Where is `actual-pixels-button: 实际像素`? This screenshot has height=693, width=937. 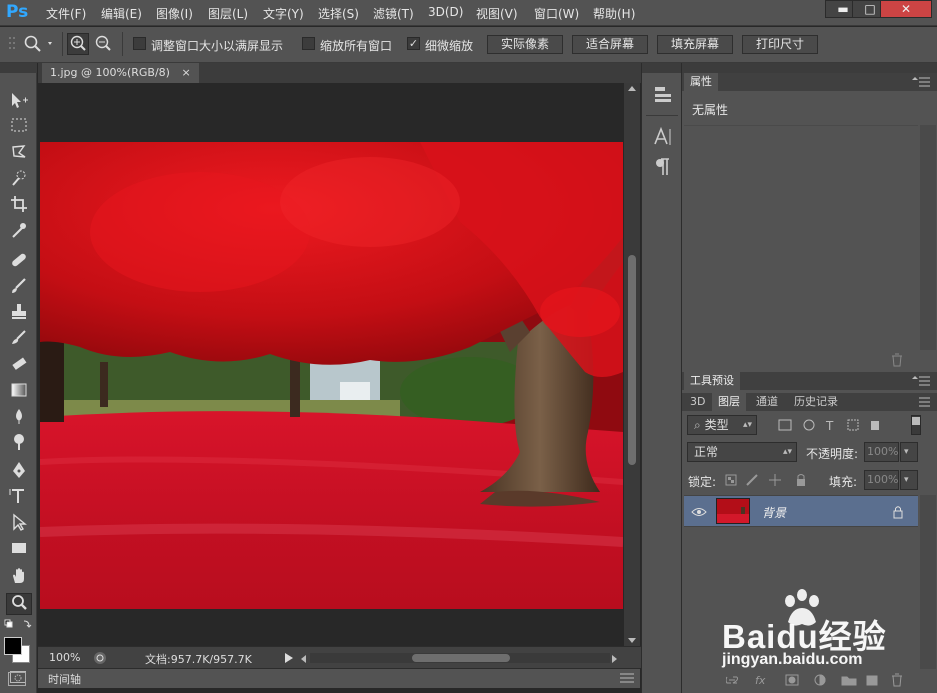 actual-pixels-button: 实际像素 is located at coordinates (525, 44).